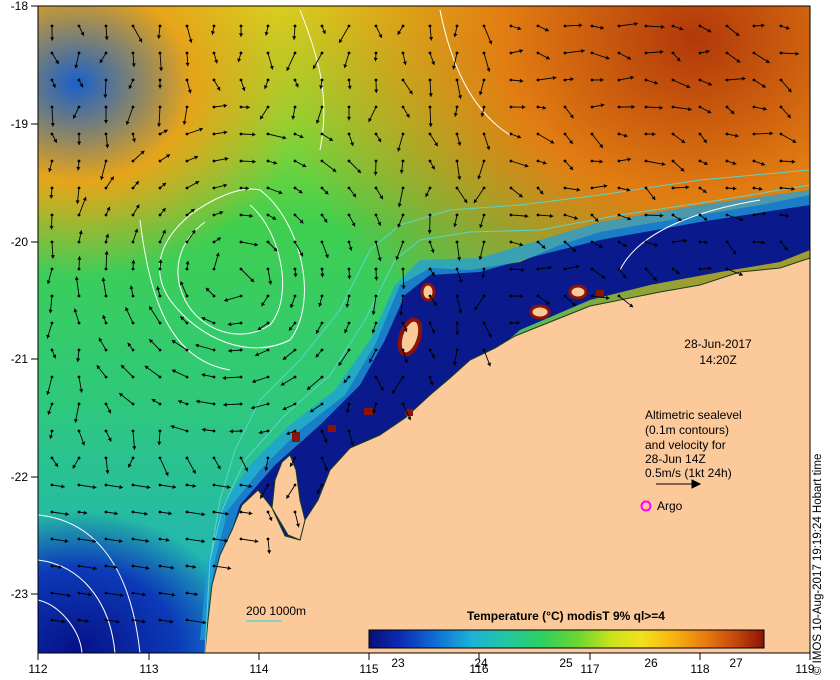 This screenshot has width=840, height=680. Describe the element at coordinates (818, 564) in the screenshot. I see `credit-text: © IMOS 10-Aug-2017 19:19:24 Hobart time` at that location.